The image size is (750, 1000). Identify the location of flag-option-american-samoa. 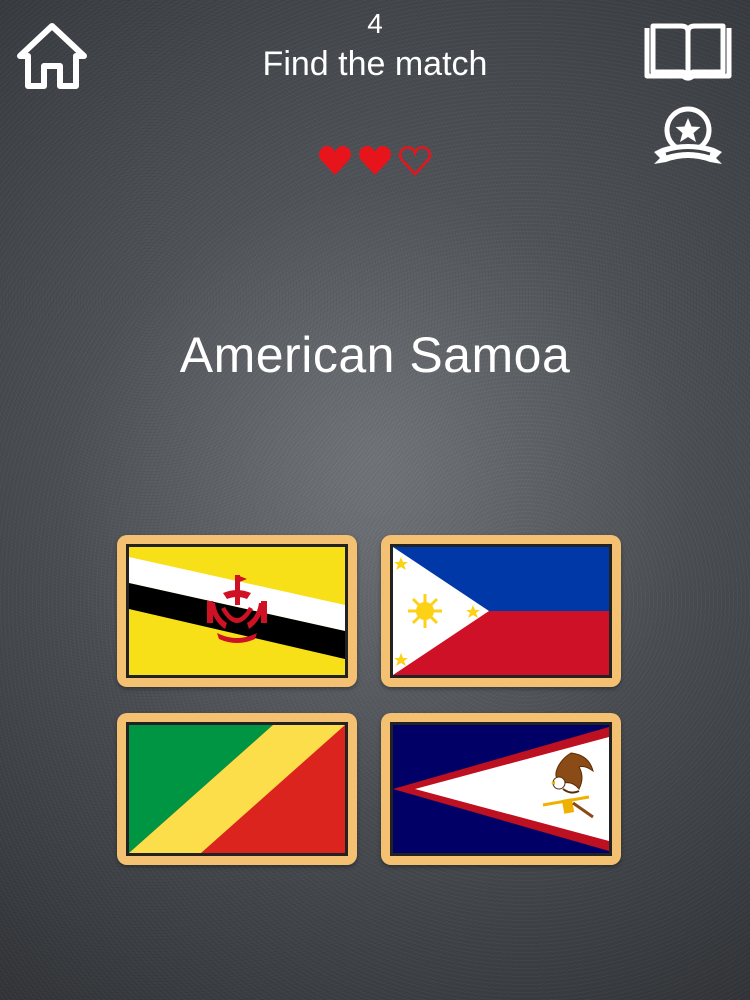
(501, 789).